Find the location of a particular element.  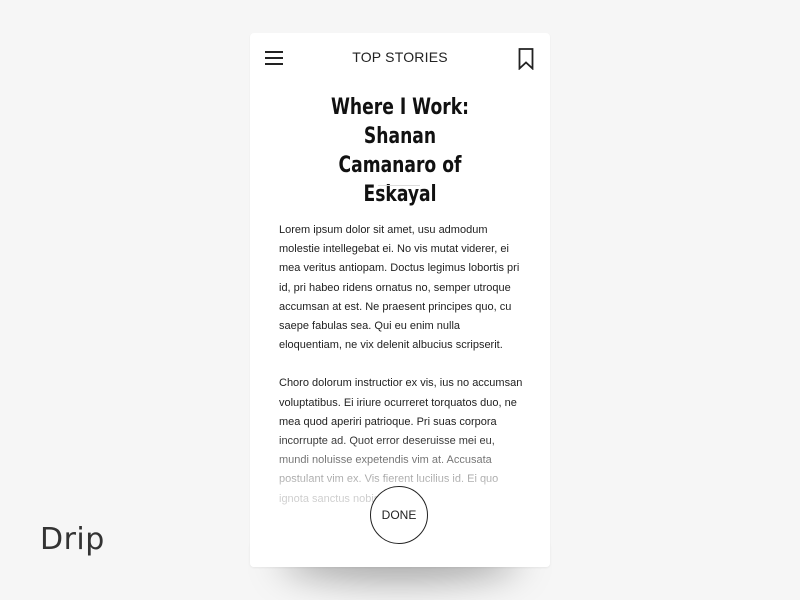

done-button: DONE is located at coordinates (399, 515).